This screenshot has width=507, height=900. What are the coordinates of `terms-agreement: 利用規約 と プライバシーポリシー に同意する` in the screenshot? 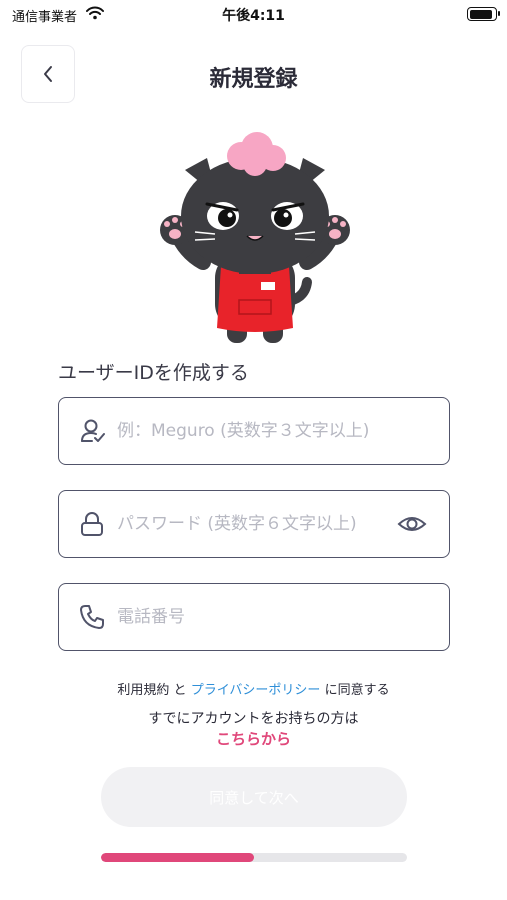 It's located at (253, 688).